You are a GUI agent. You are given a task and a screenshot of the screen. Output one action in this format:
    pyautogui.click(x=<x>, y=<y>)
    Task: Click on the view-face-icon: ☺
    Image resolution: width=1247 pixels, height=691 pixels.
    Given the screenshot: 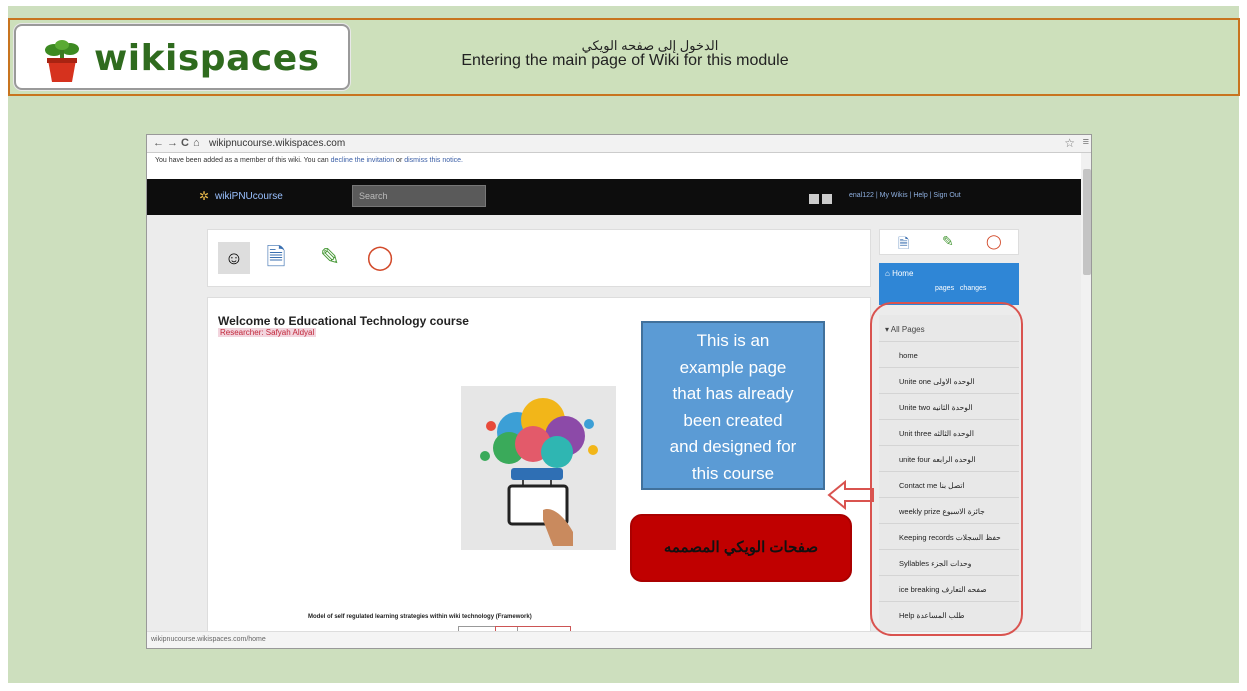 What is the action you would take?
    pyautogui.click(x=234, y=258)
    